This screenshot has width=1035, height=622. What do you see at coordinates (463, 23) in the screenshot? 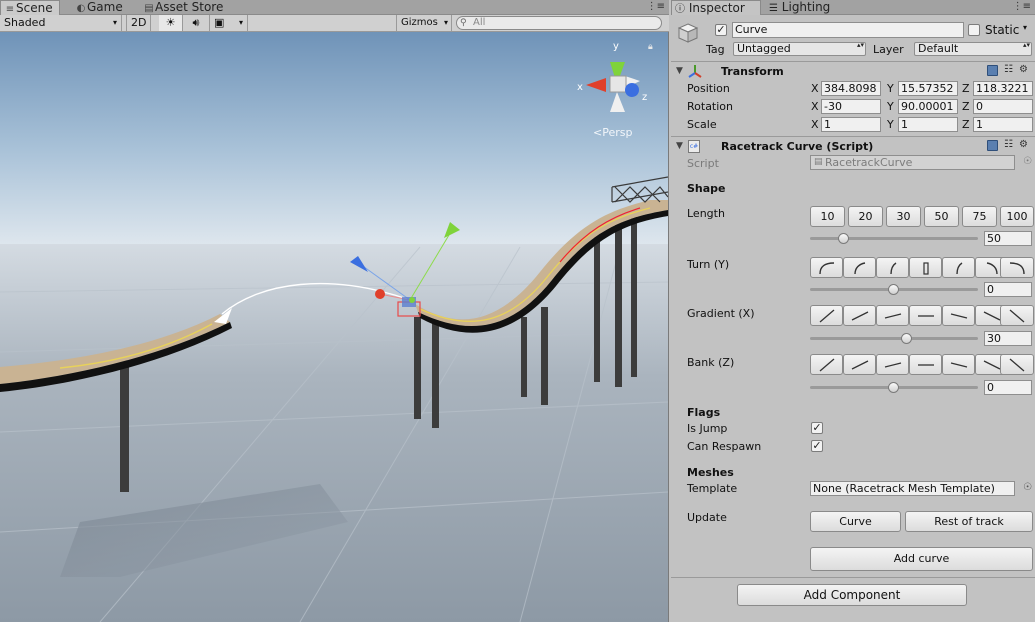
I see `search-icon: ⚲` at bounding box center [463, 23].